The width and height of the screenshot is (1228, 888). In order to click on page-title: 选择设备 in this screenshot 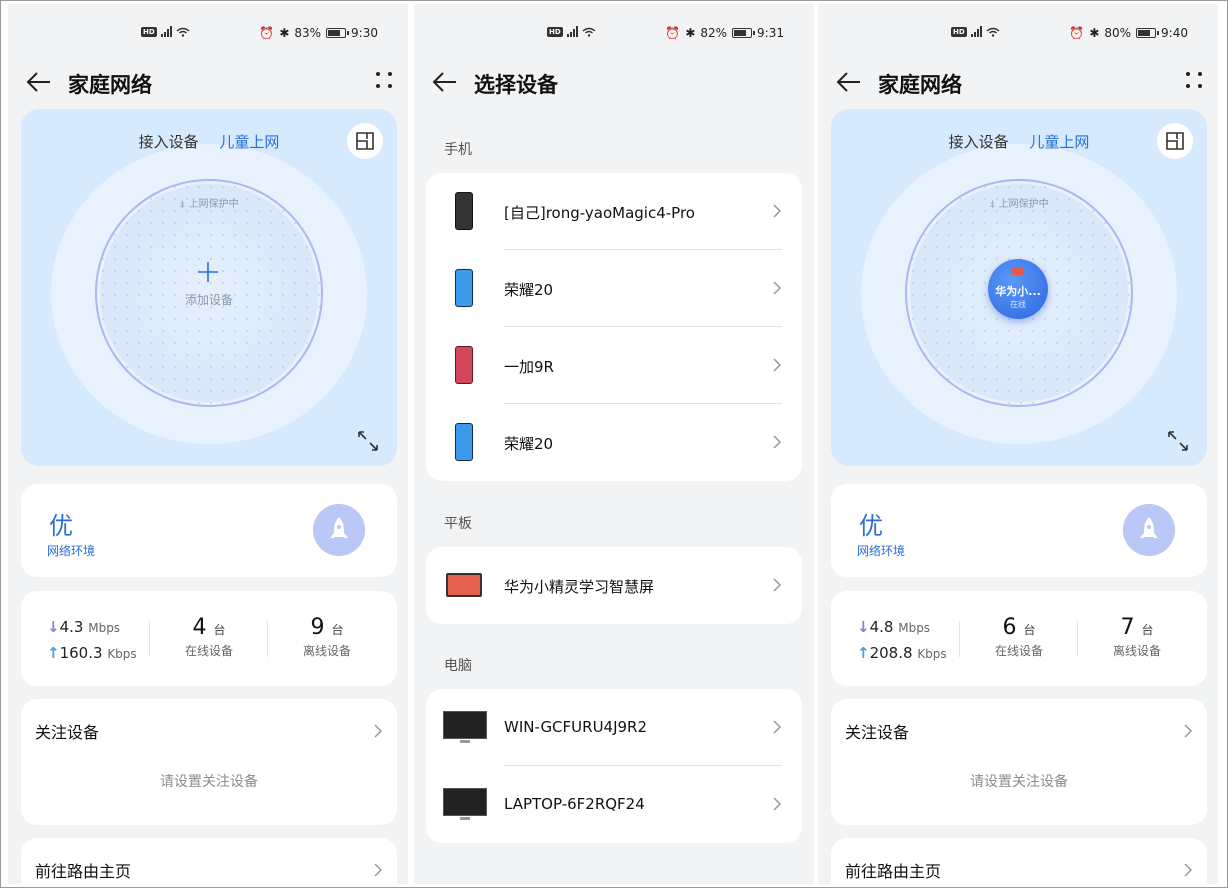, I will do `click(516, 85)`.